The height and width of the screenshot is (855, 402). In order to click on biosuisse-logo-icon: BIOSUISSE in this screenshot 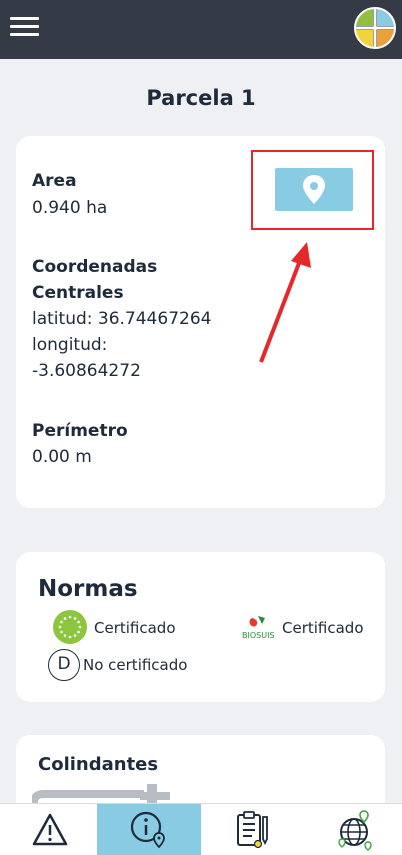, I will do `click(258, 628)`.